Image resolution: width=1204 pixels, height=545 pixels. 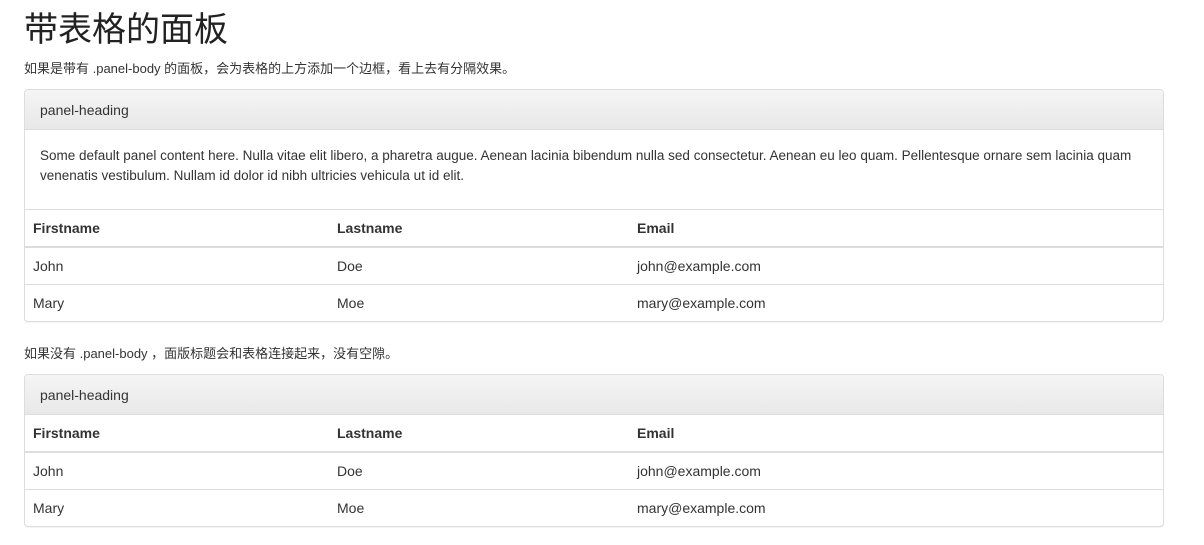 What do you see at coordinates (211, 353) in the screenshot?
I see `section2-description: 如果没有 .panel-body ，面版标题会和表格连接起来，没有空隙。` at bounding box center [211, 353].